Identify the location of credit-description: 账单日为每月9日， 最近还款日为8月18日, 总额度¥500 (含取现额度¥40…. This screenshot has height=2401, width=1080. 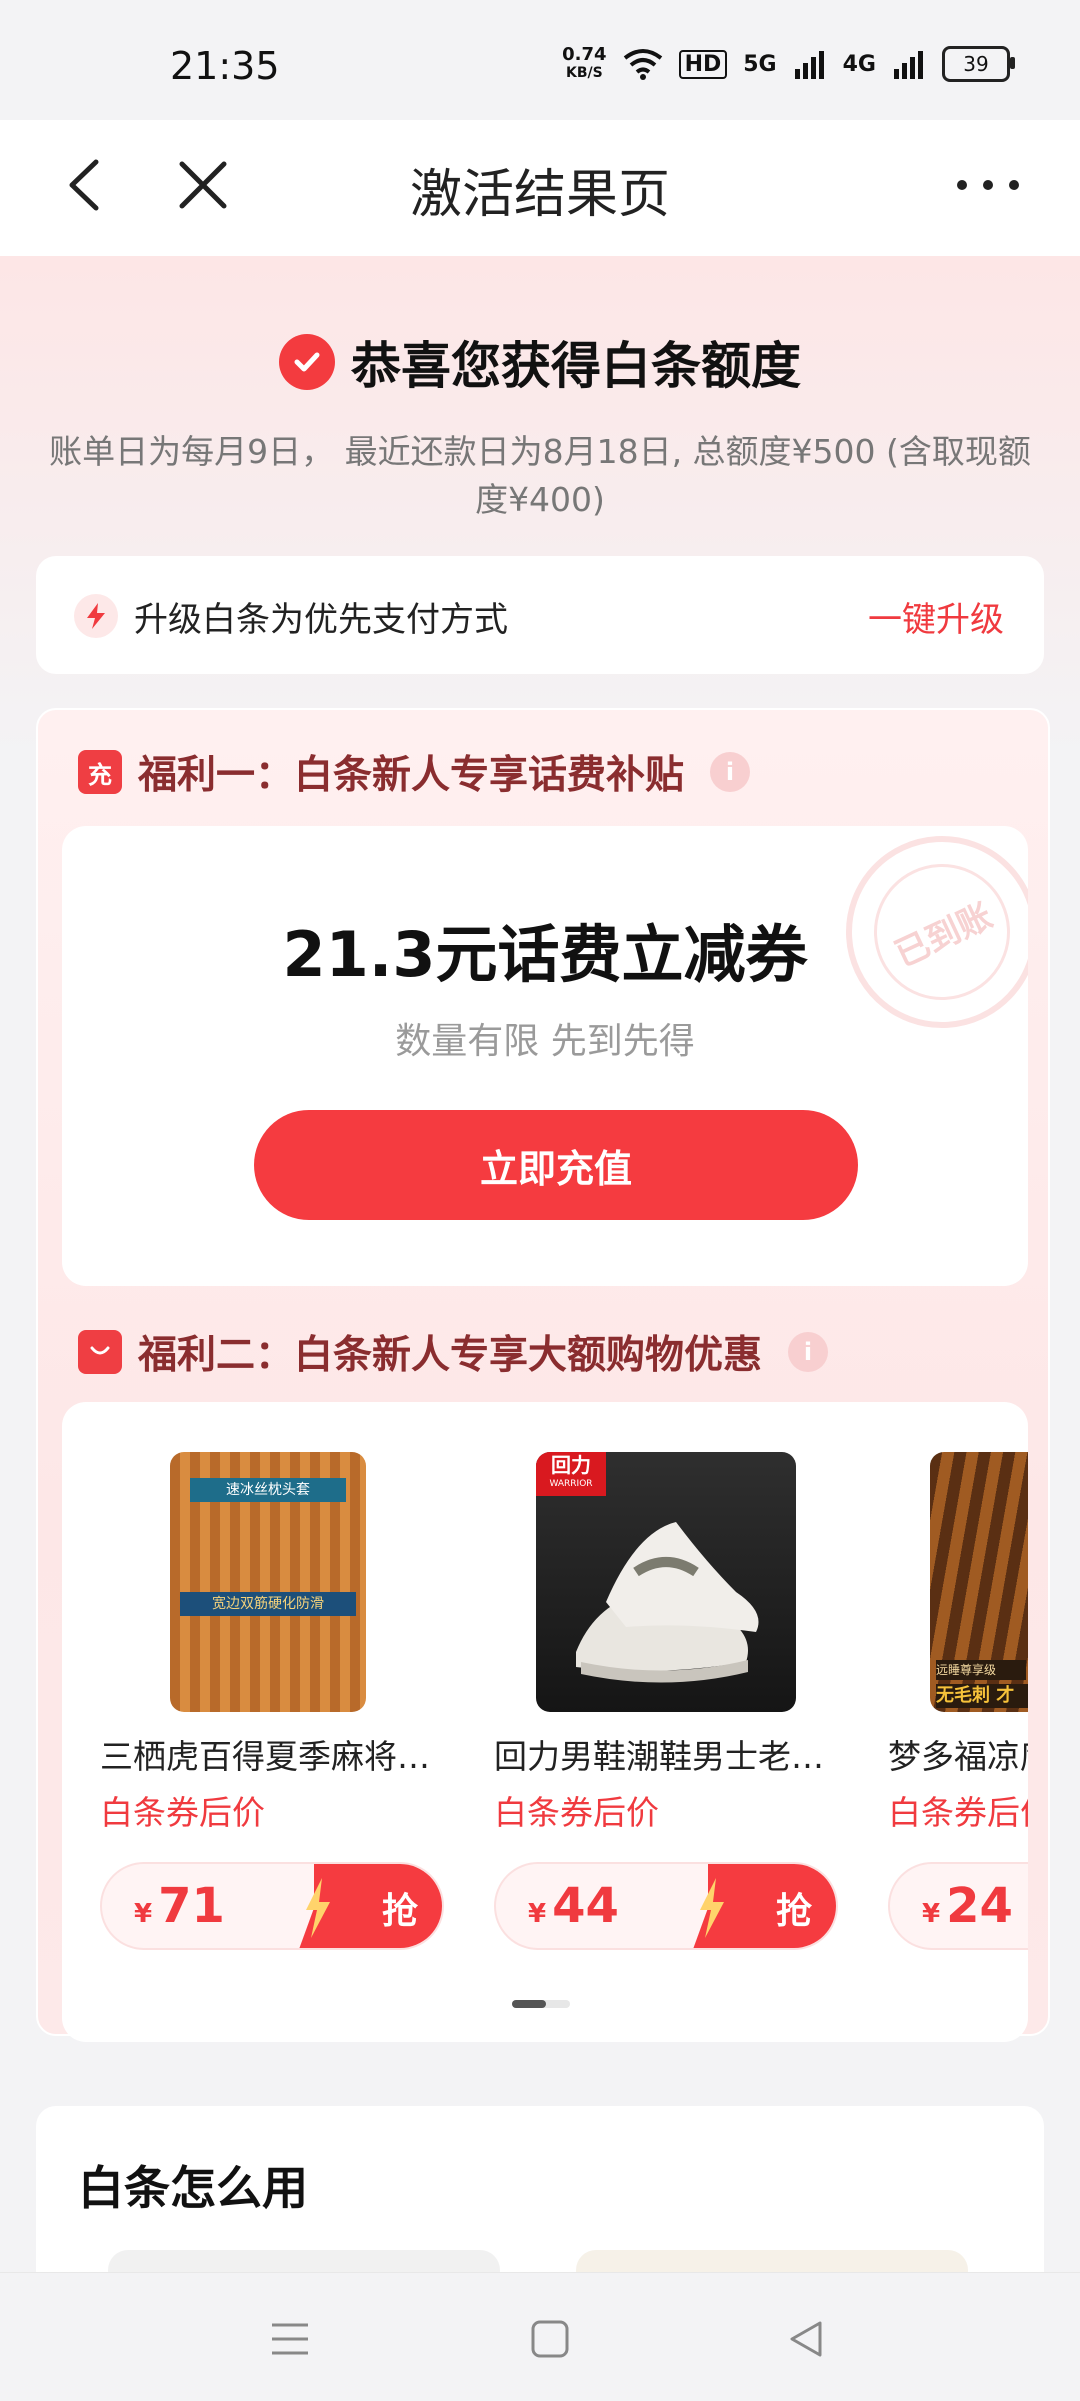
(540, 475).